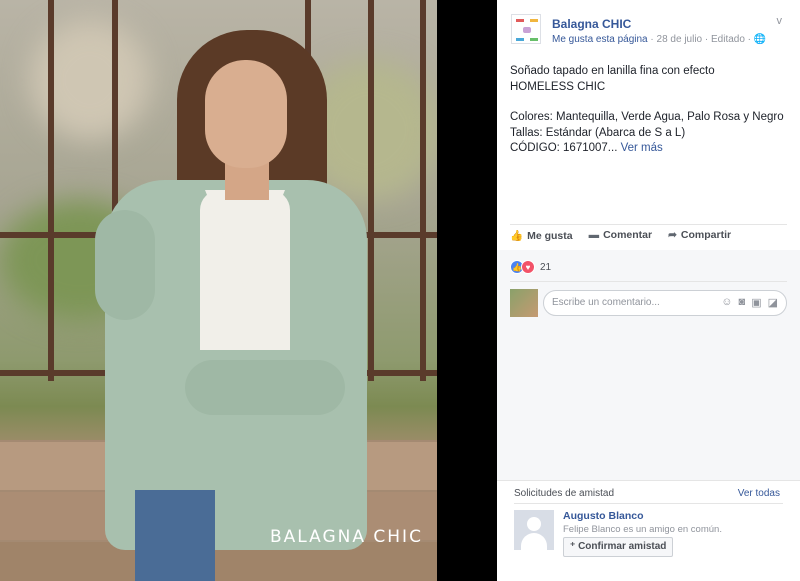 The width and height of the screenshot is (800, 581). What do you see at coordinates (346, 537) in the screenshot?
I see `photo-watermark: BALAGNA CHIC` at bounding box center [346, 537].